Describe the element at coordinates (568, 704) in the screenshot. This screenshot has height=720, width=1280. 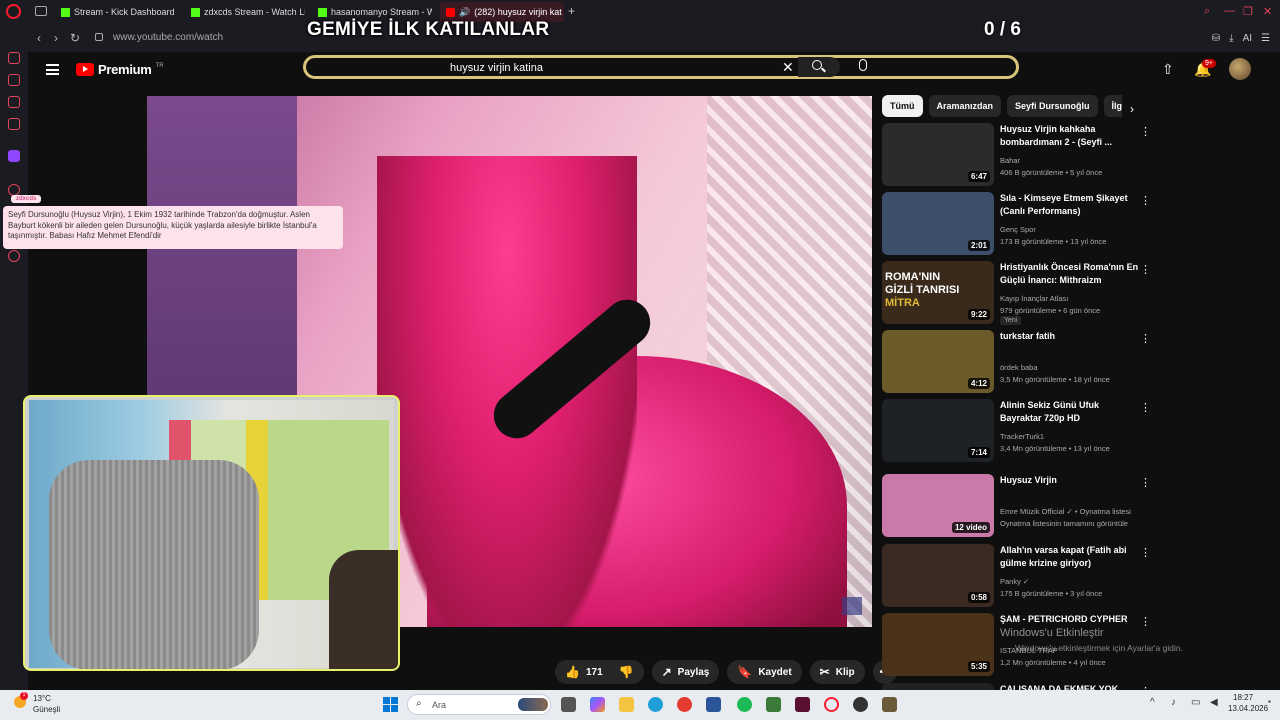
I see `task-view-icon` at that location.